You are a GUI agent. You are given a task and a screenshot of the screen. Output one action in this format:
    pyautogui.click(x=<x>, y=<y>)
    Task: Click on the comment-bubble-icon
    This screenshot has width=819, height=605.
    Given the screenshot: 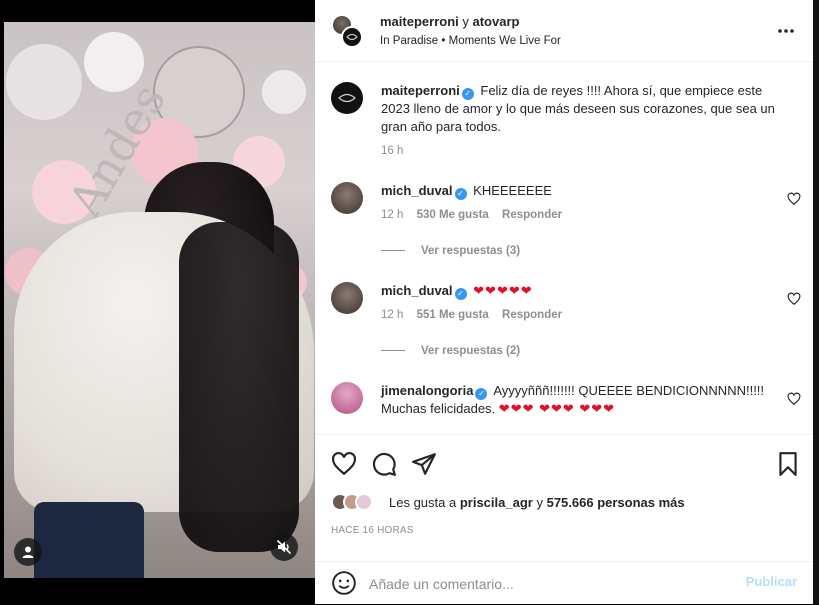 What is the action you would take?
    pyautogui.click(x=384, y=464)
    